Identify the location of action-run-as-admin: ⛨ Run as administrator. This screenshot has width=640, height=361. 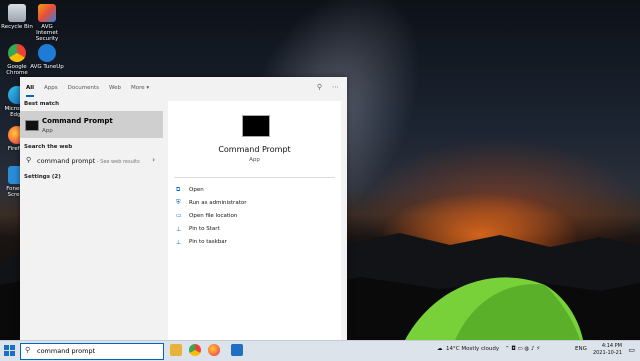
(211, 202).